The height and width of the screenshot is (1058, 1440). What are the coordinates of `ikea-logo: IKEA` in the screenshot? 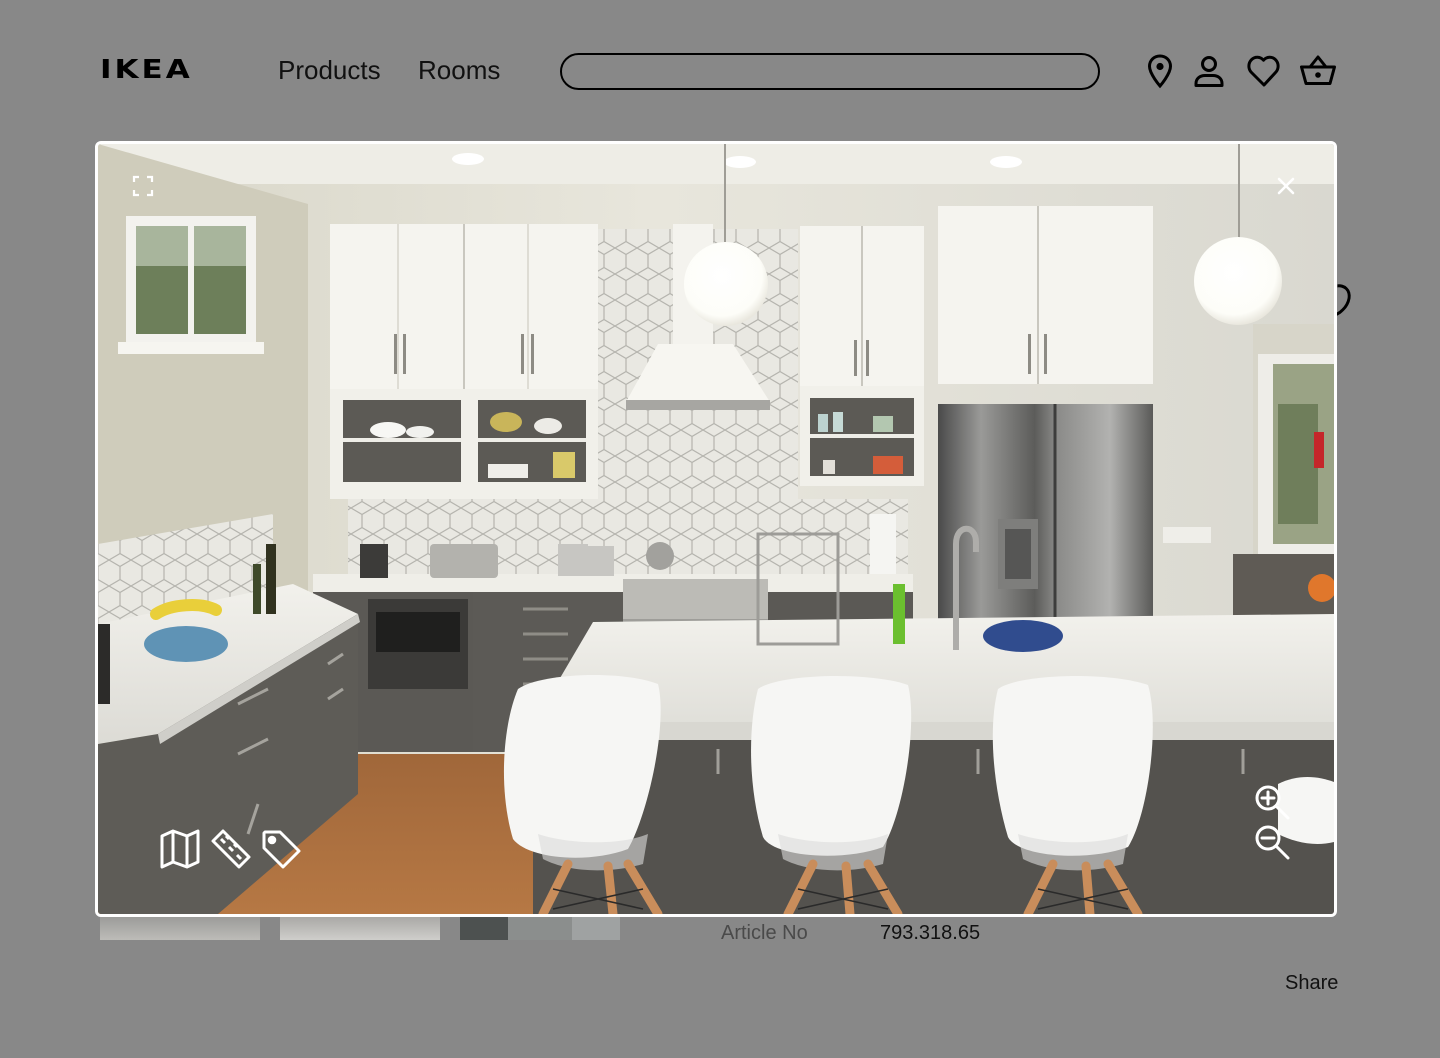 It's located at (168, 69).